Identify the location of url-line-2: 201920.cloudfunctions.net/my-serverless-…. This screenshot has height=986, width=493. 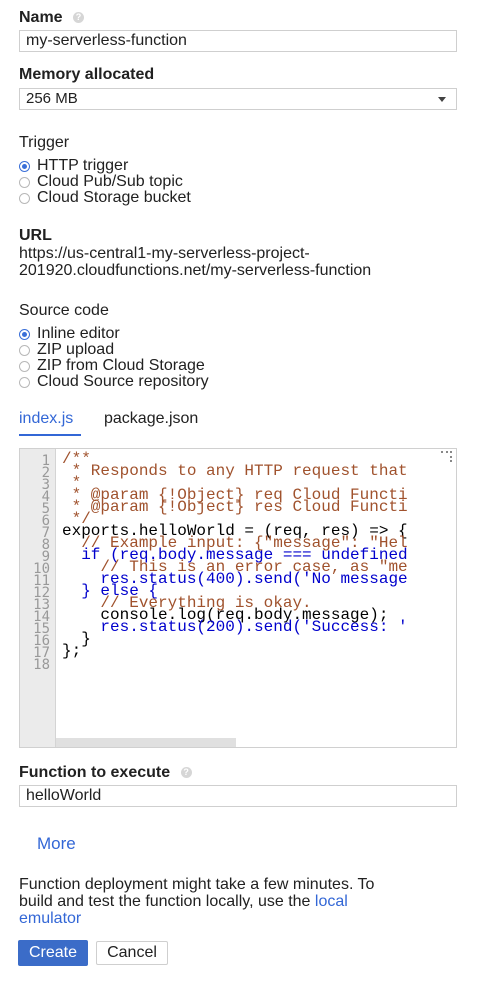
(195, 270).